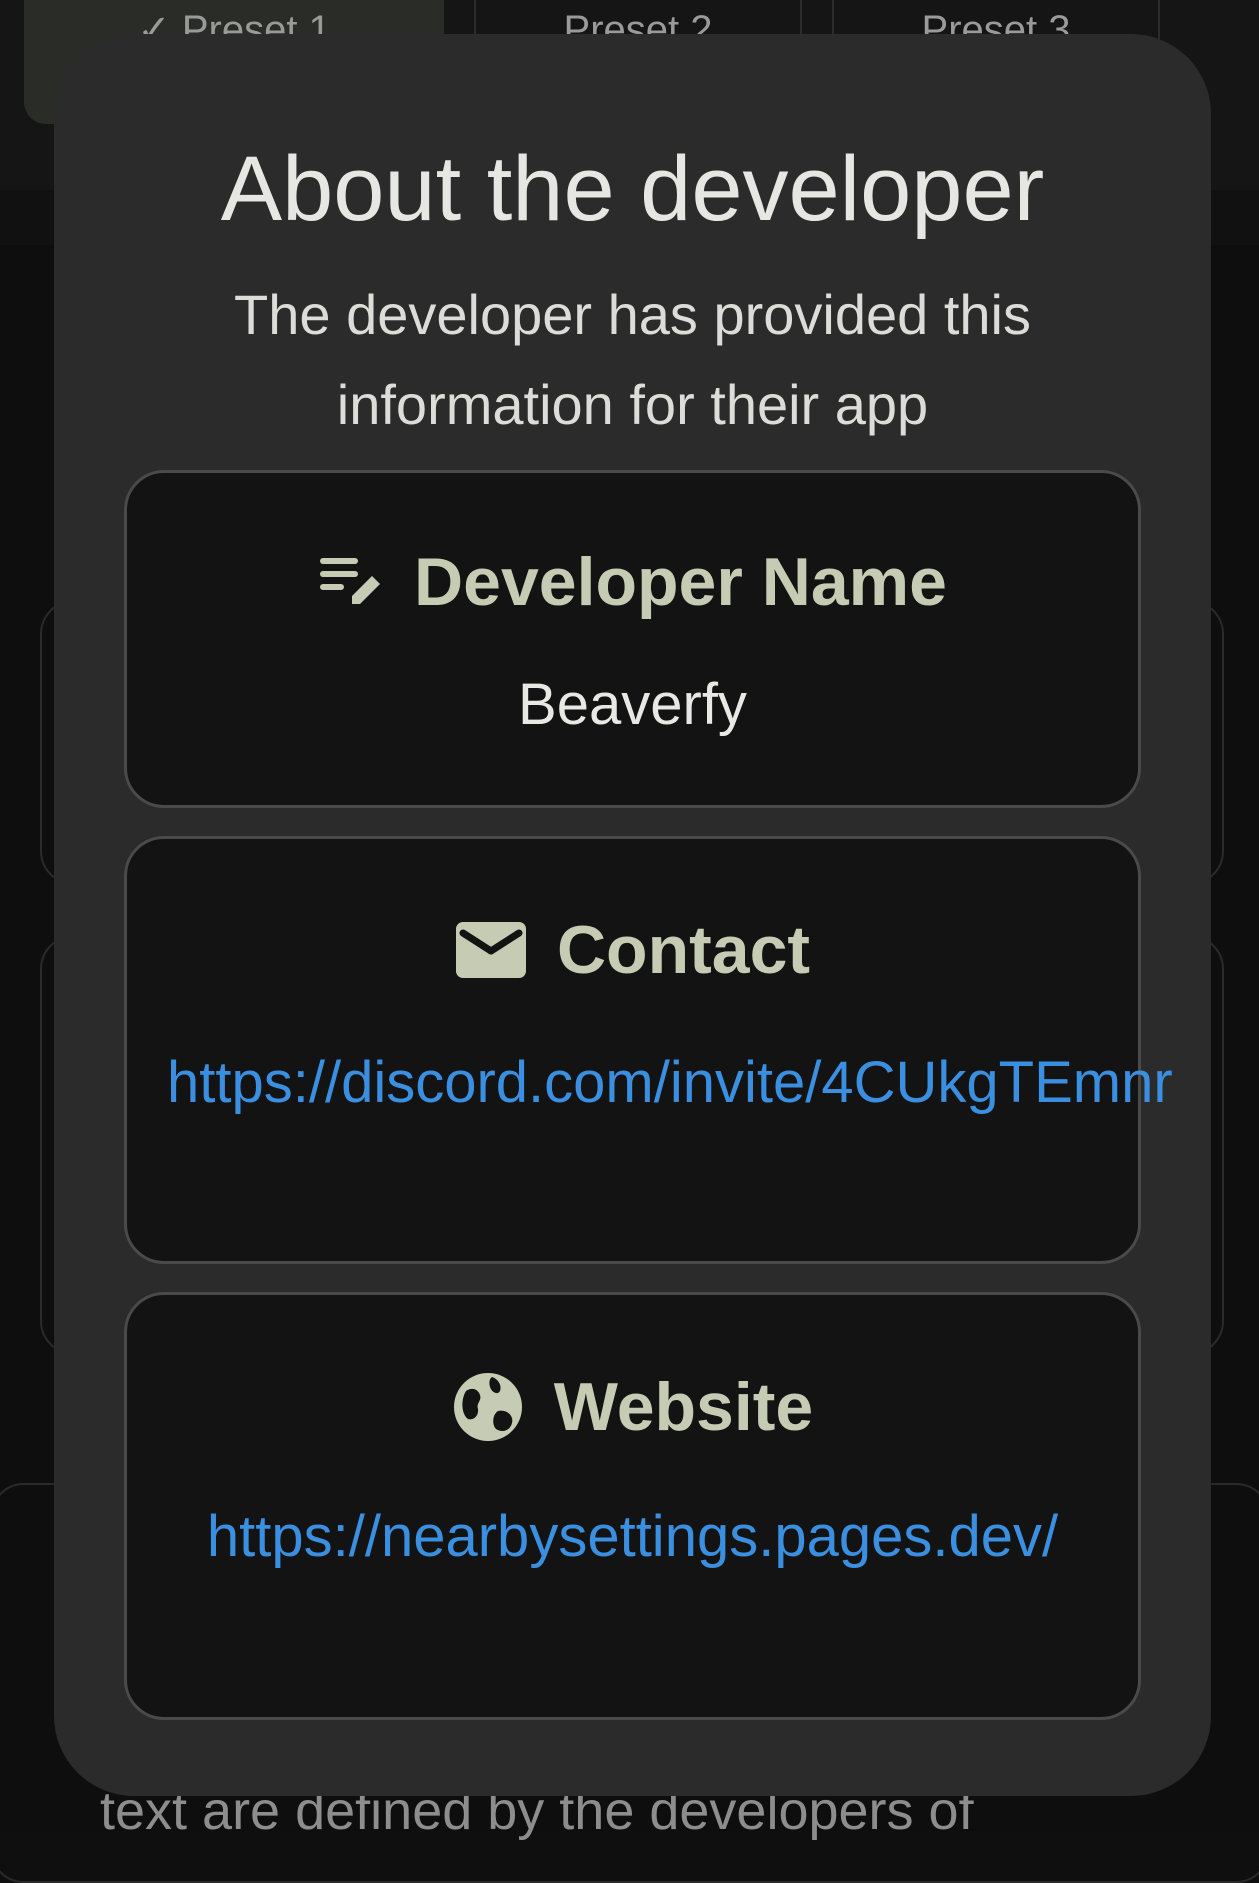  Describe the element at coordinates (632, 639) in the screenshot. I see `developer-name-card: Developer Name Beaverfy` at that location.